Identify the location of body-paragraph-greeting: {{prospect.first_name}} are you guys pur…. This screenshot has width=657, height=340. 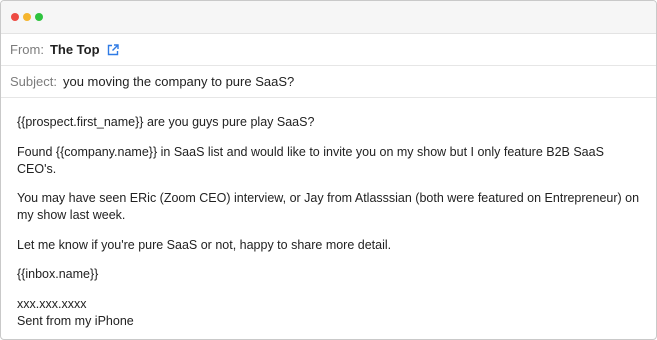
(166, 122).